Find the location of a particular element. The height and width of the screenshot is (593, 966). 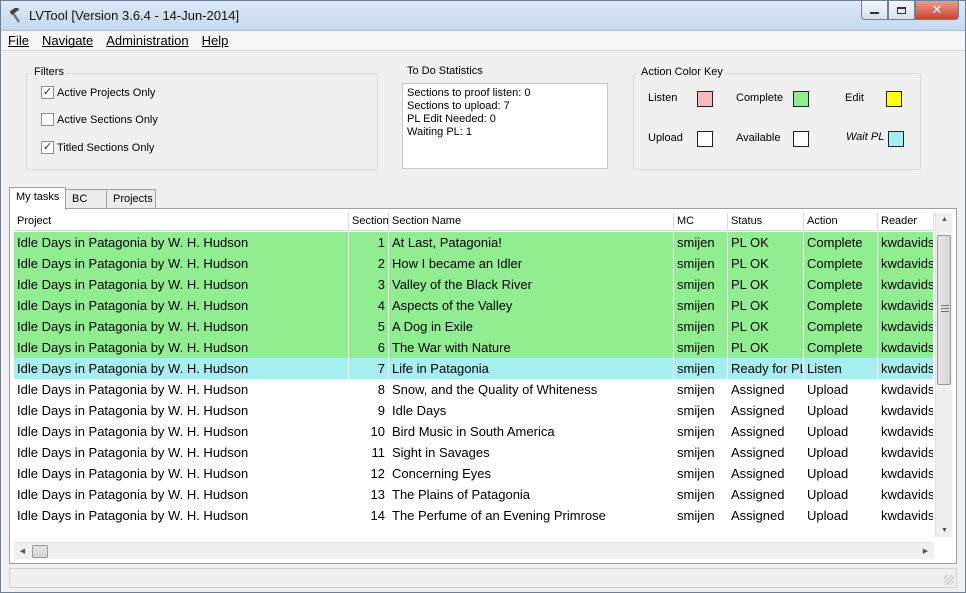

minimize-button is located at coordinates (874, 10).